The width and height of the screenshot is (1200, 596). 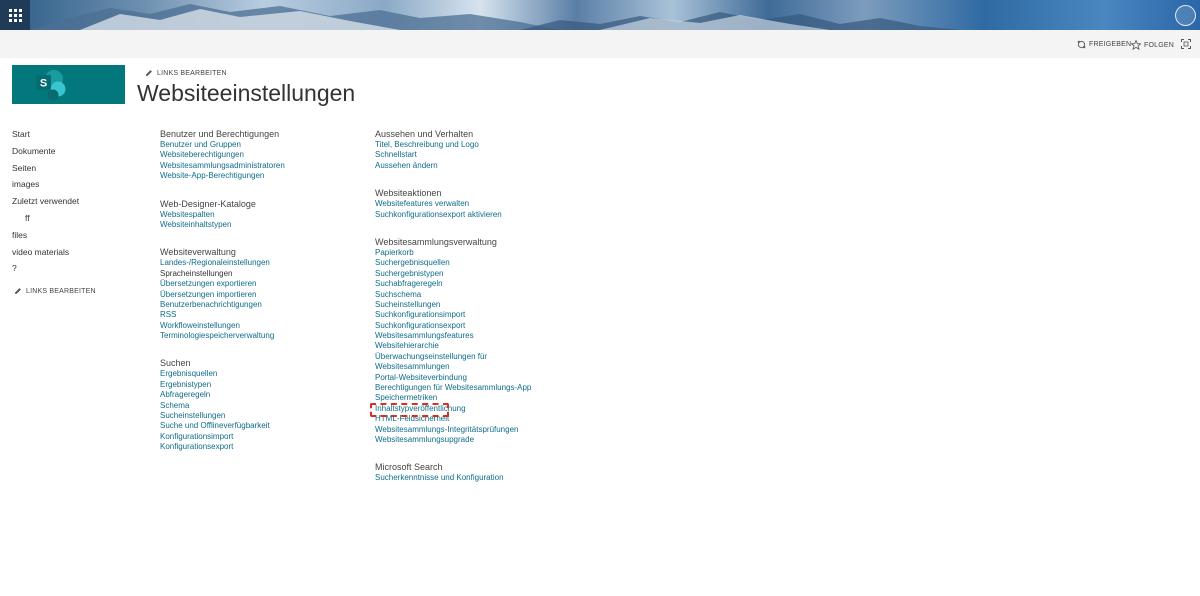 I want to click on link-workfloweinstellungen: Workfloweinstellungen, so click(x=222, y=326).